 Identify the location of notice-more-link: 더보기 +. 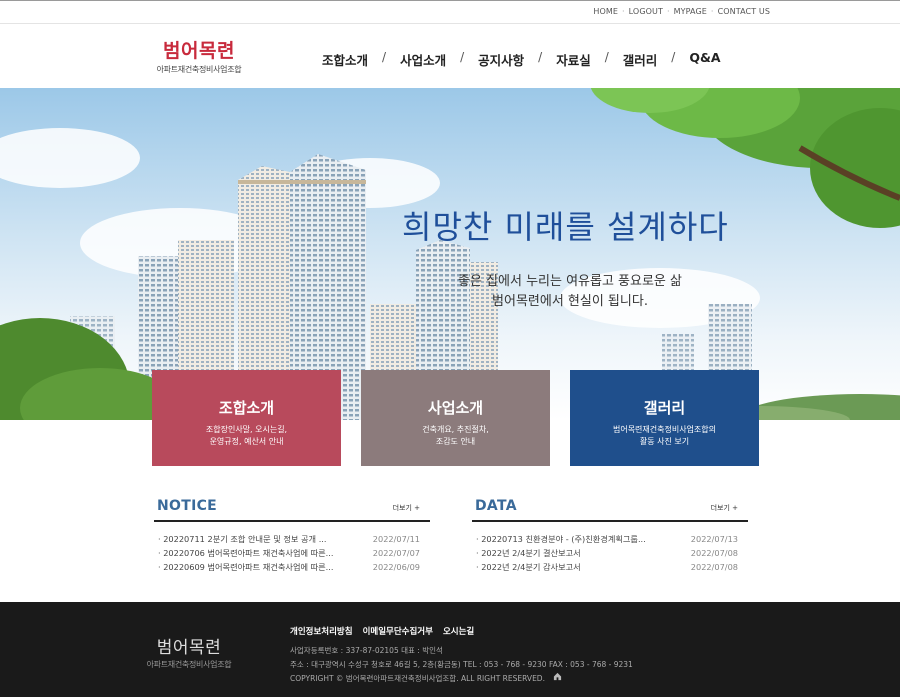
(406, 508).